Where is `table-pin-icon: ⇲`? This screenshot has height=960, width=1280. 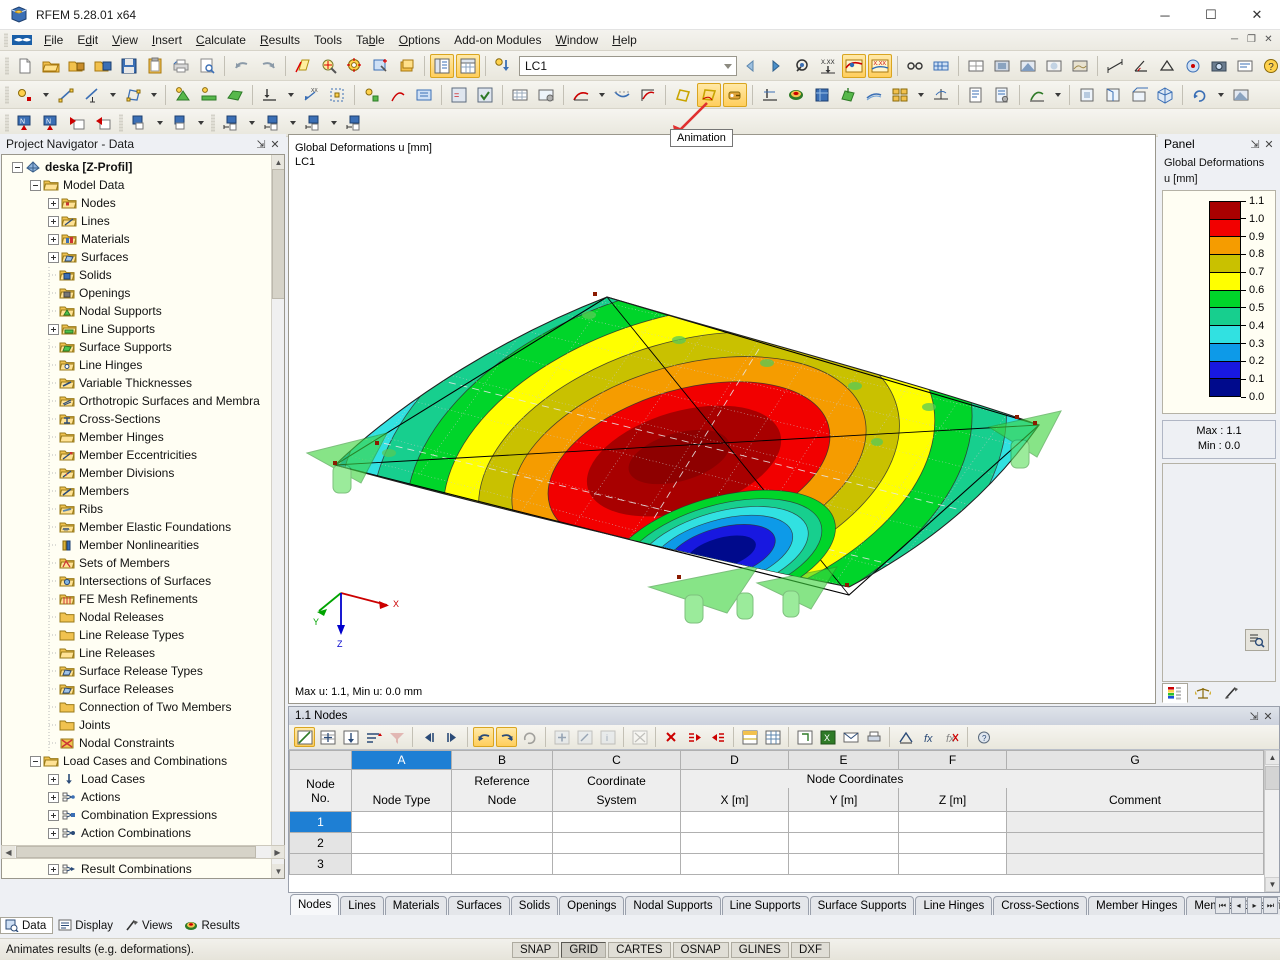
table-pin-icon: ⇲ is located at coordinates (1254, 716).